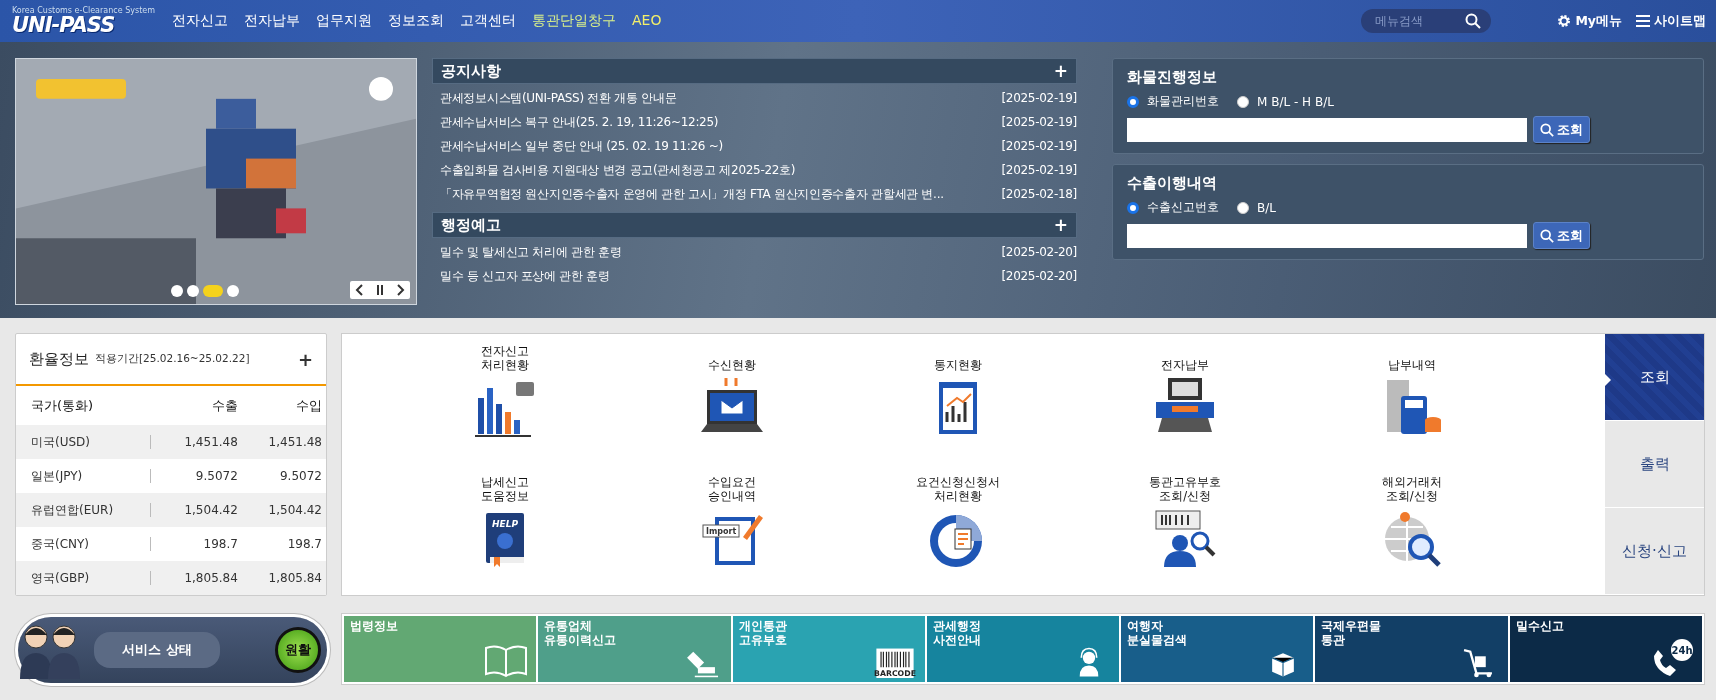  Describe the element at coordinates (531, 252) in the screenshot. I see `notice-link: 밀수 및 탈세신고 처리에 관한 훈령` at that location.